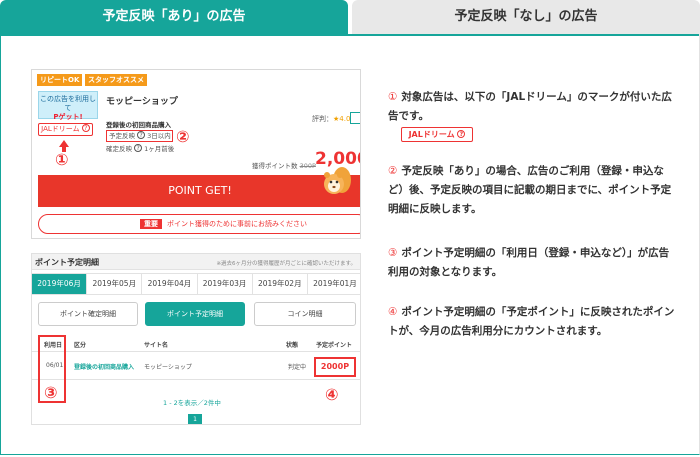  I want to click on point-schedule-title: ポイント予定明細, so click(67, 262).